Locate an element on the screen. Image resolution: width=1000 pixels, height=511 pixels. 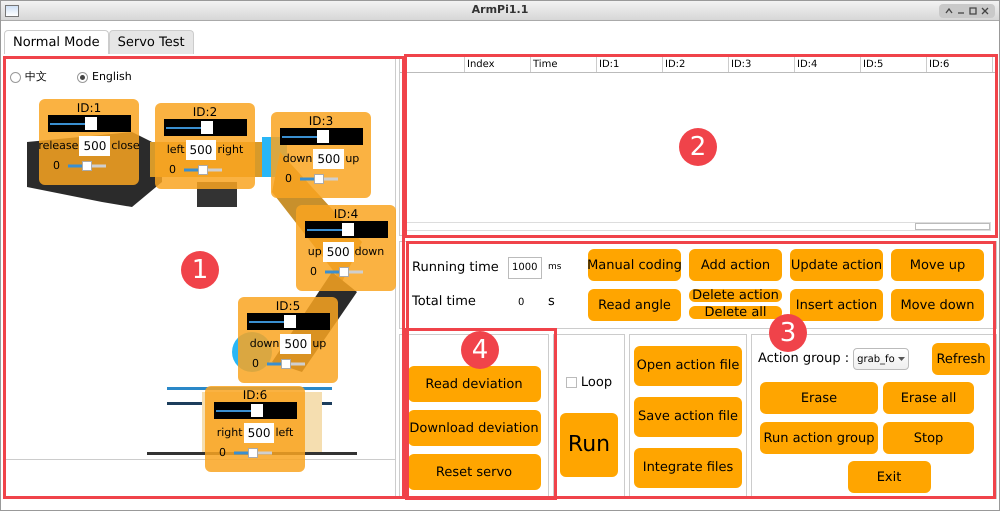
direction-label: right is located at coordinates (230, 150).